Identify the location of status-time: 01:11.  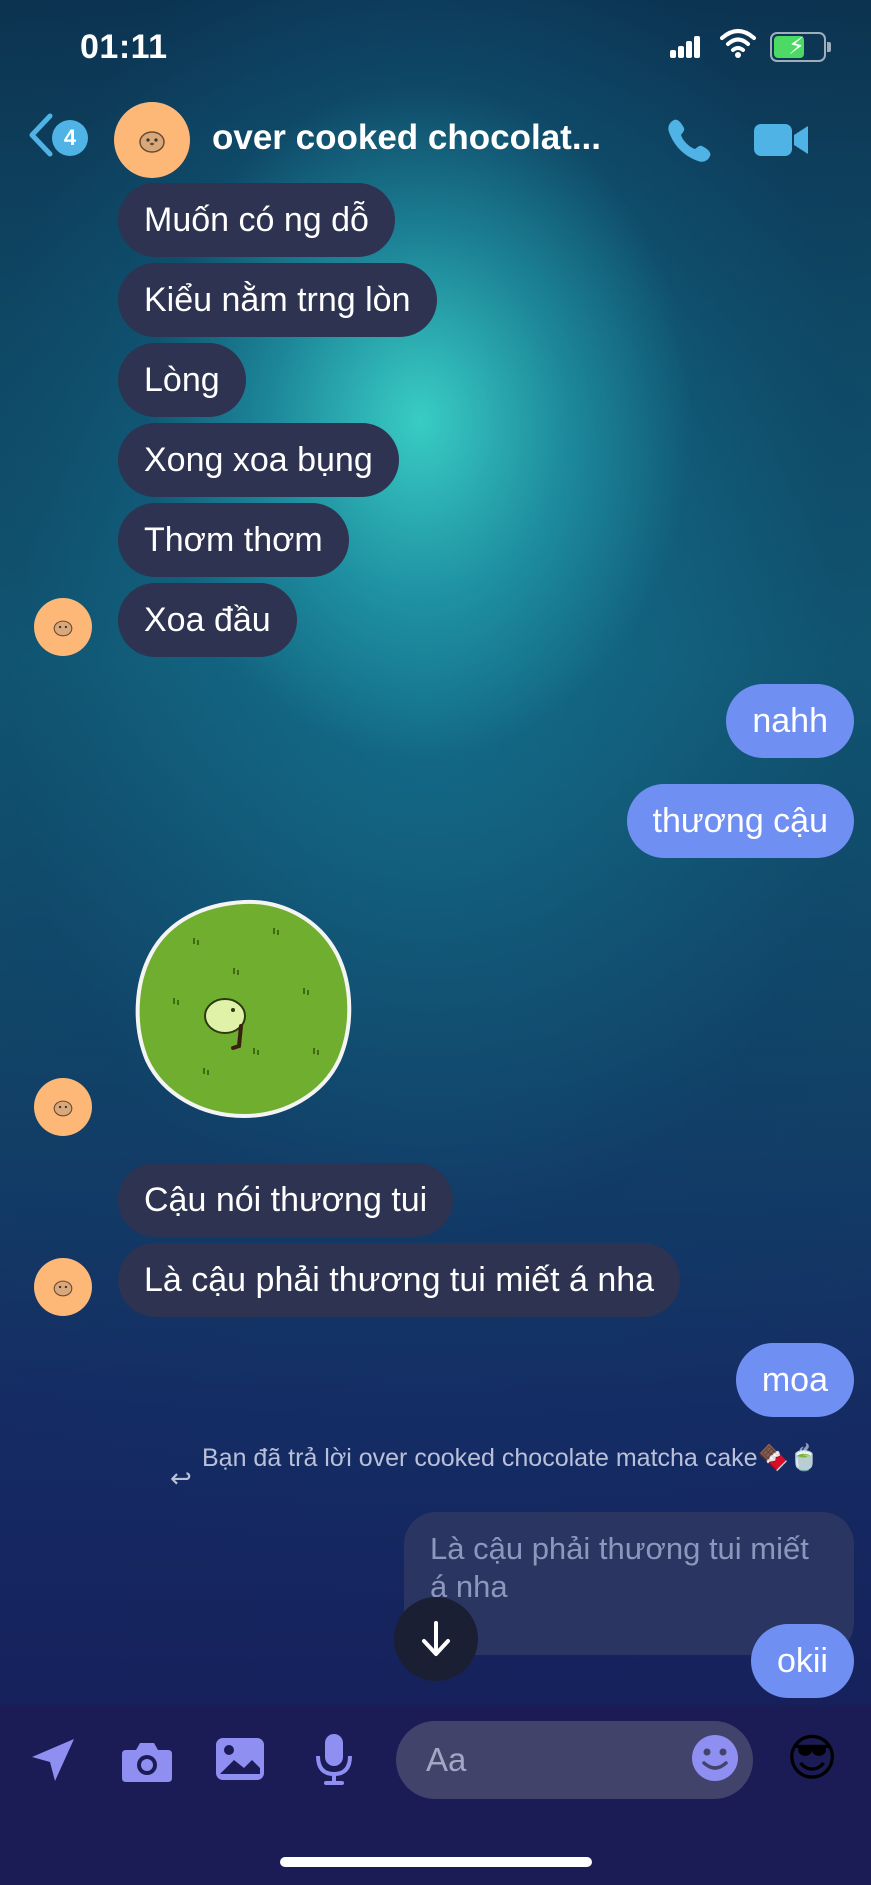
(124, 47).